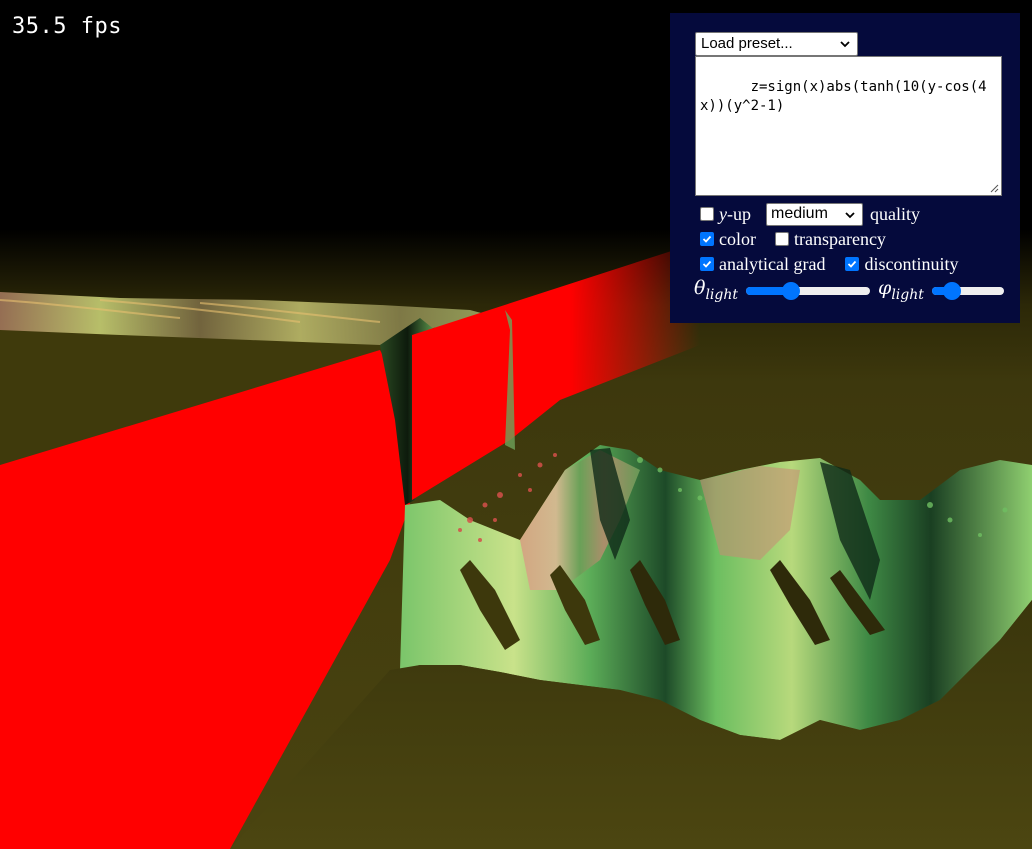 The image size is (1032, 849). What do you see at coordinates (808, 291) in the screenshot?
I see `theta-light-slider` at bounding box center [808, 291].